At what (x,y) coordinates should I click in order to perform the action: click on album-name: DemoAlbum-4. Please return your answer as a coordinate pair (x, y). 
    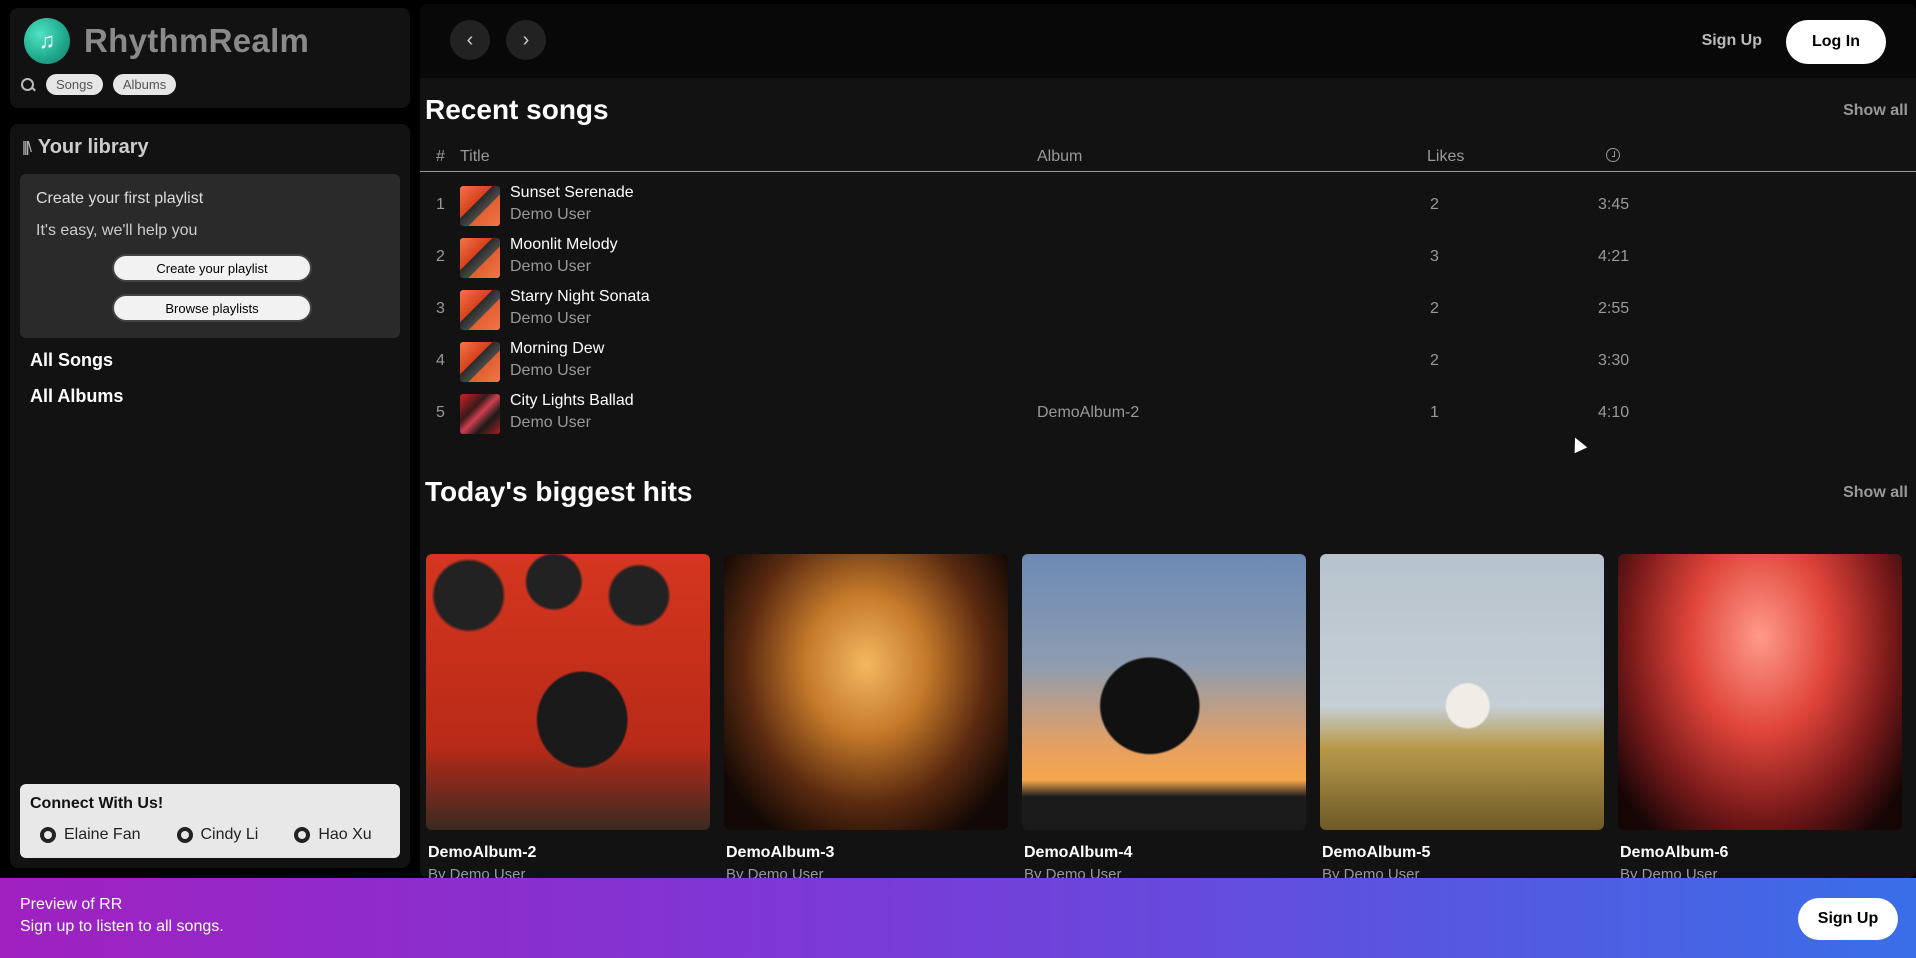
    Looking at the image, I should click on (1078, 853).